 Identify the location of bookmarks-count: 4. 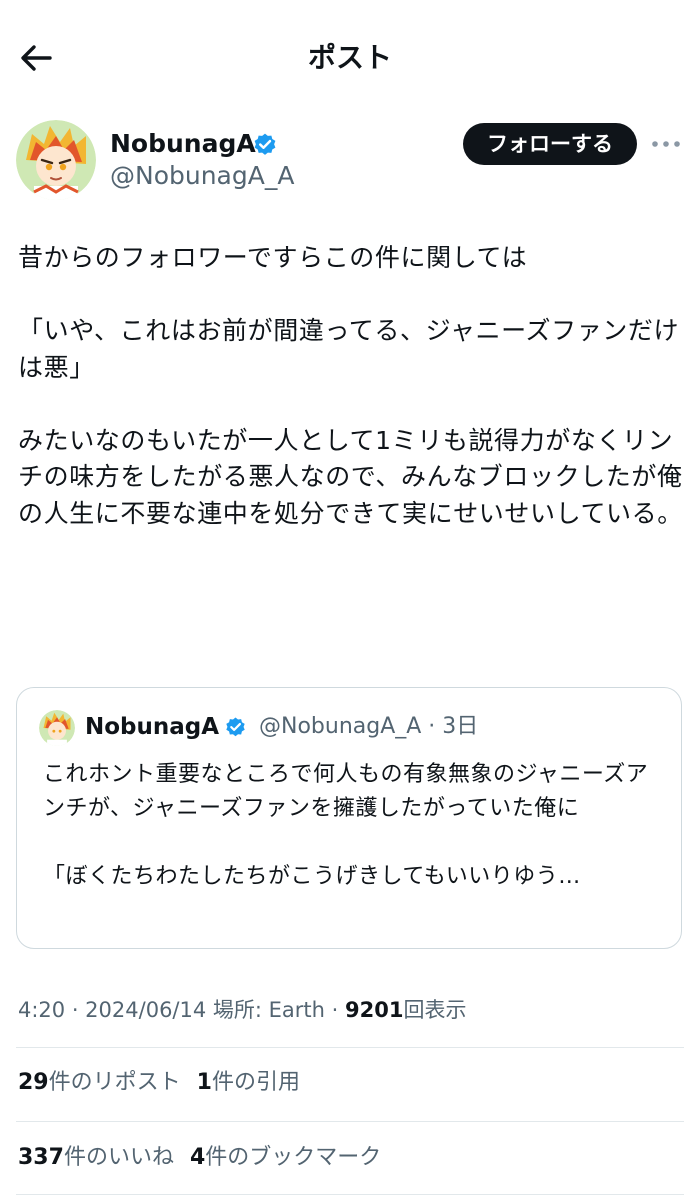
(197, 1157).